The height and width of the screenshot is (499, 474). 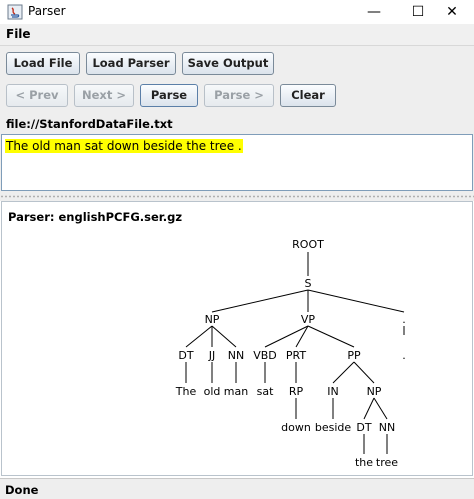 I want to click on leaf-man: man, so click(x=236, y=391).